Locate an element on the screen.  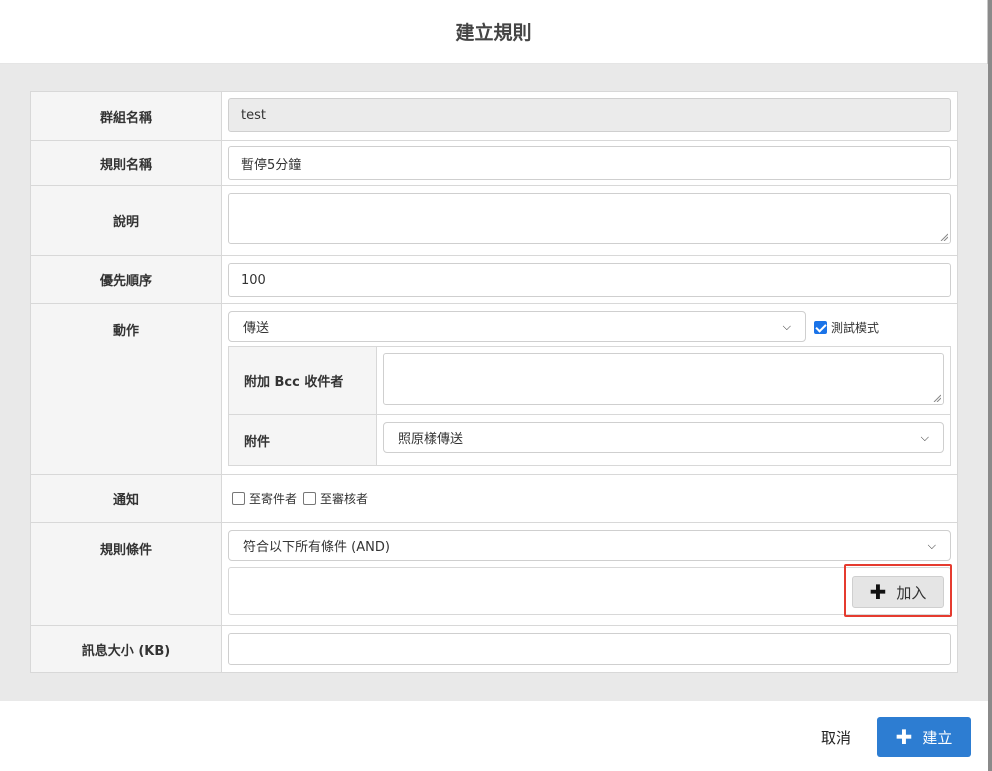
conditions-select: 符合以下所有條件 (AND) ⌵ is located at coordinates (589, 545).